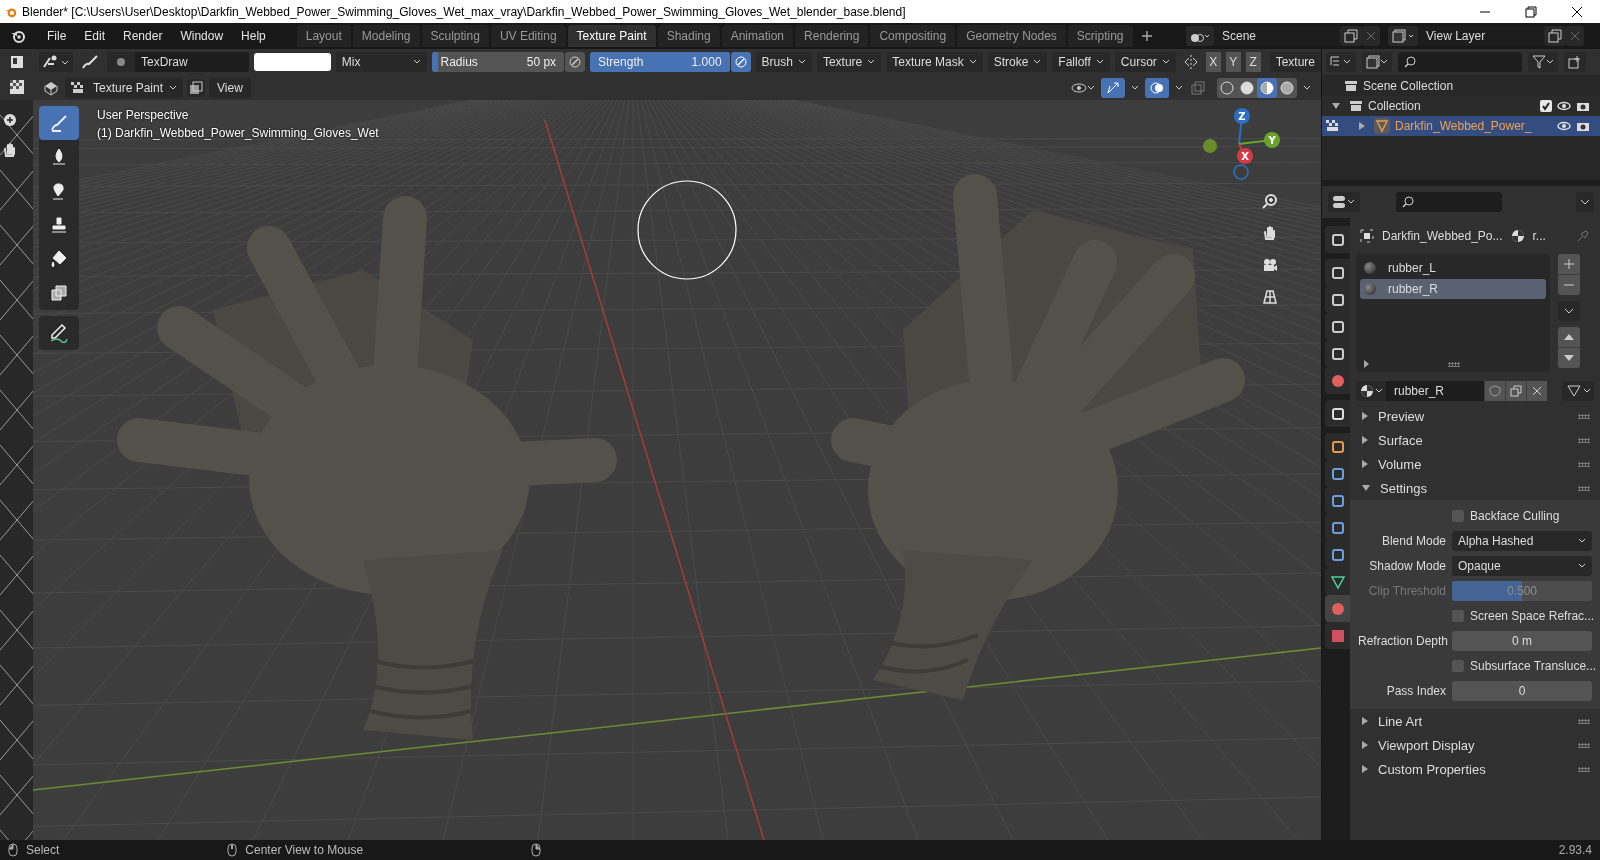 The width and height of the screenshot is (1600, 860). Describe the element at coordinates (1233, 62) in the screenshot. I see `axis-toggle: Y` at that location.